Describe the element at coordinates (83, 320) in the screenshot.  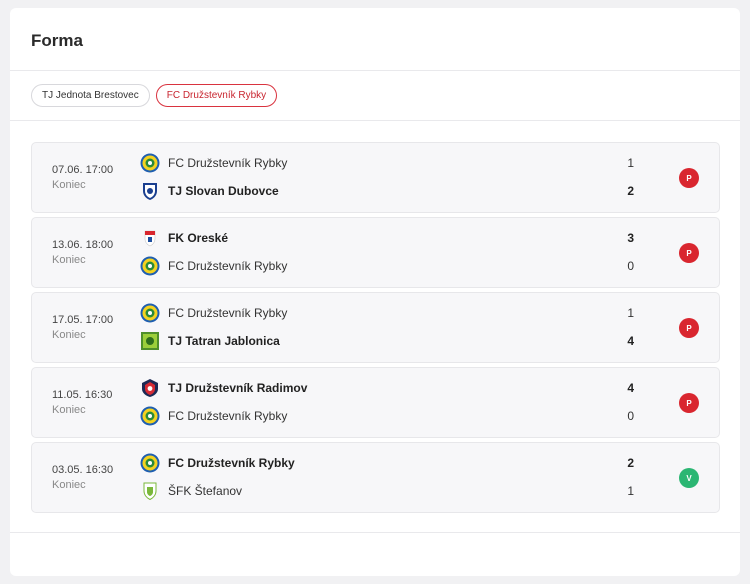
I see `match-date: 17.05. 17:00` at that location.